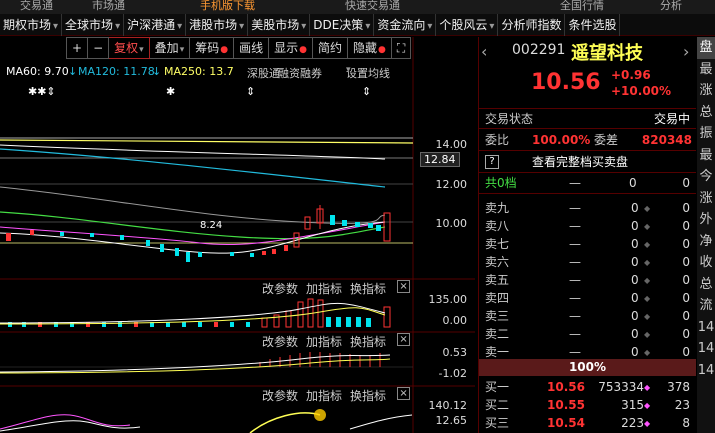 The image size is (715, 433). I want to click on hide-button: 隐藏●, so click(370, 48).